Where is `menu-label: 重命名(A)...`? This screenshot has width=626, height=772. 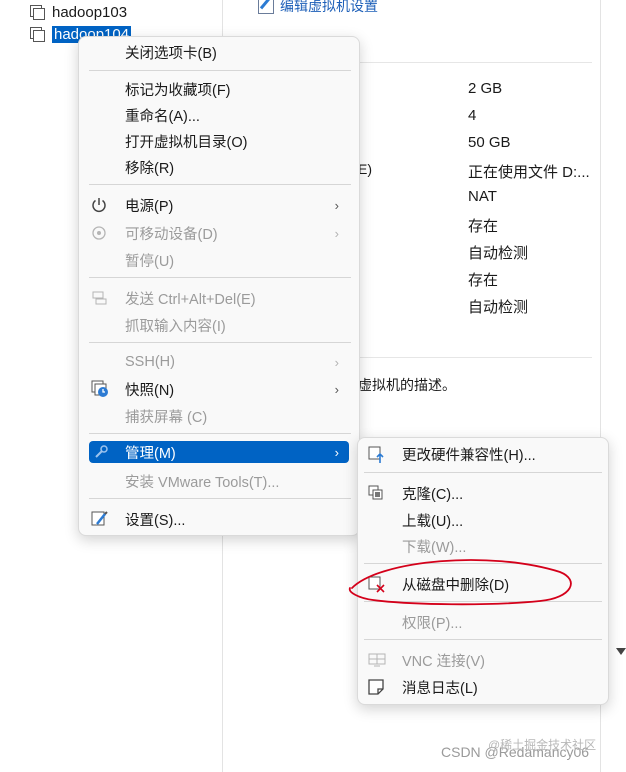 menu-label: 重命名(A)... is located at coordinates (162, 116).